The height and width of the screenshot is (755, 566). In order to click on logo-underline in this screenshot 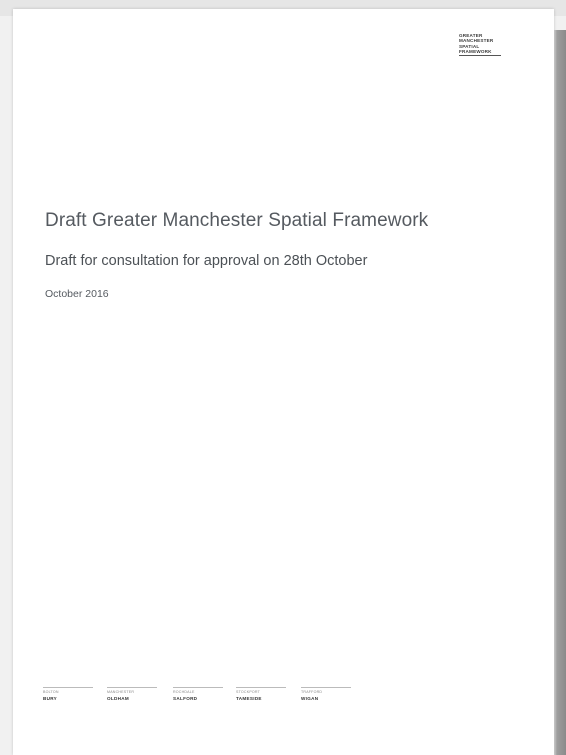, I will do `click(480, 55)`.